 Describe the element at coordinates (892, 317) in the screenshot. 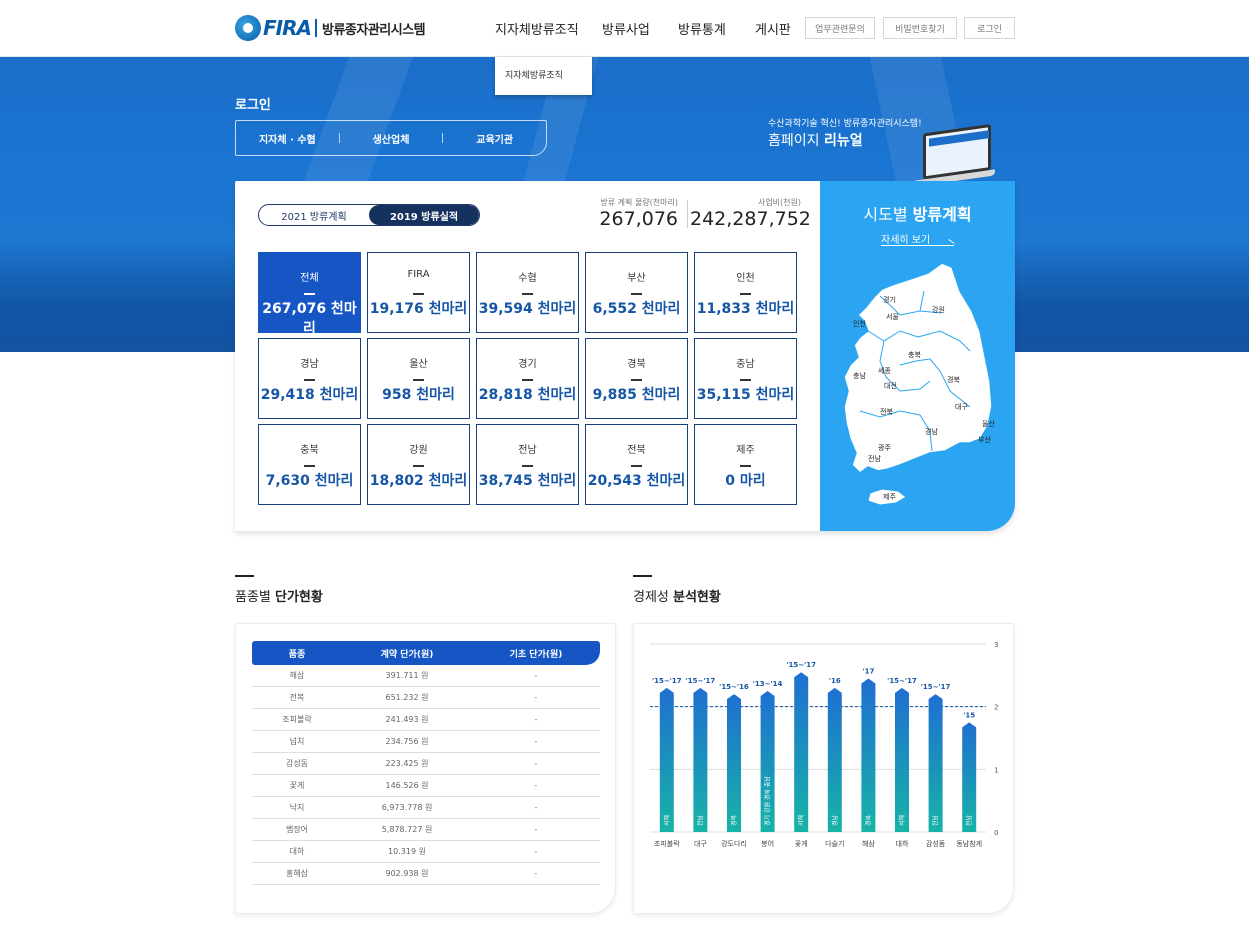

I see `map-label: 서울` at that location.